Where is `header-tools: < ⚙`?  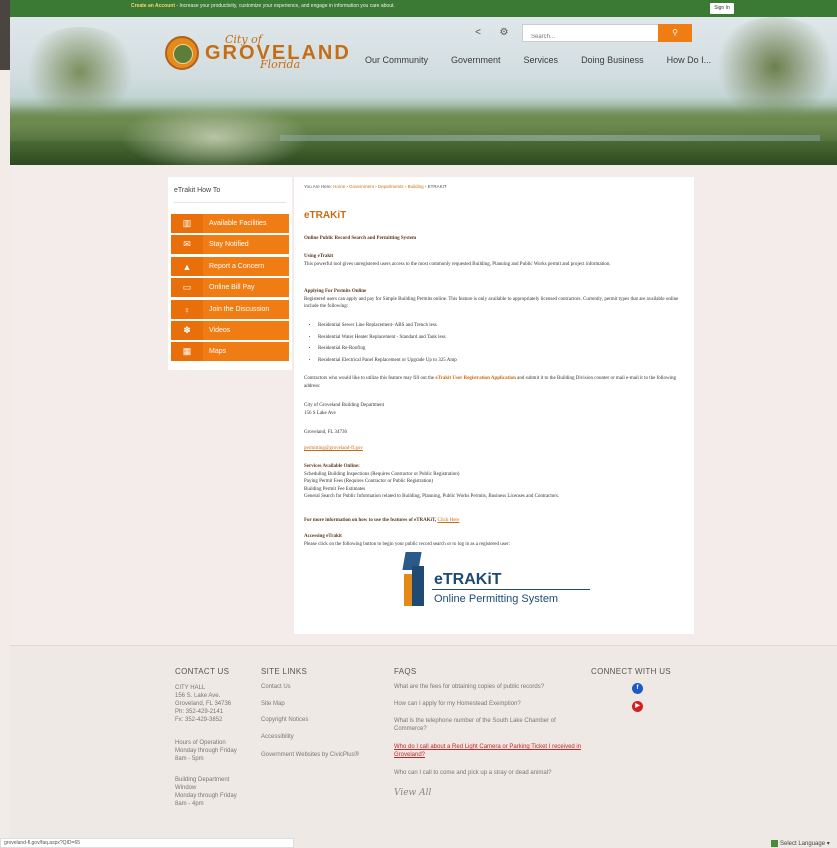 header-tools: < ⚙ is located at coordinates (496, 33).